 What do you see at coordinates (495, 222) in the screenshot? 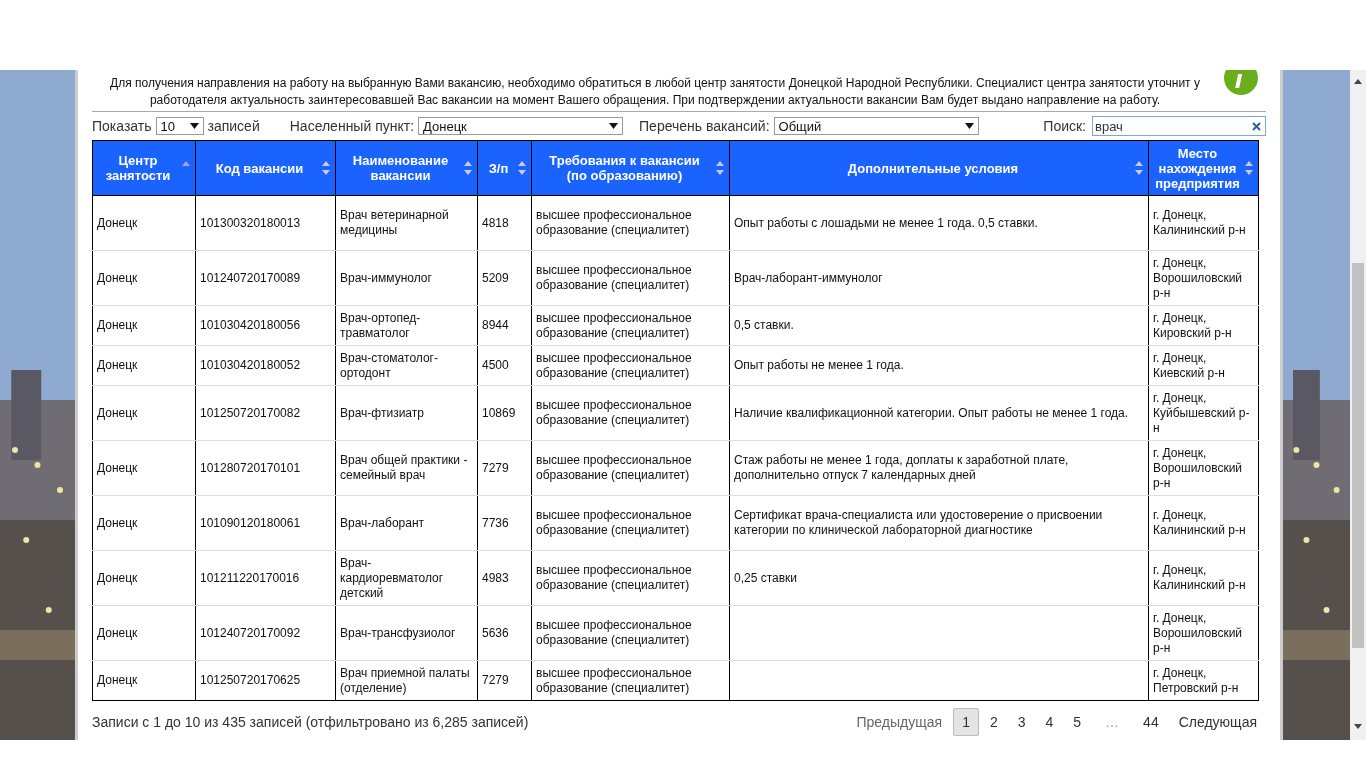
I see `table-cell: 4818` at bounding box center [495, 222].